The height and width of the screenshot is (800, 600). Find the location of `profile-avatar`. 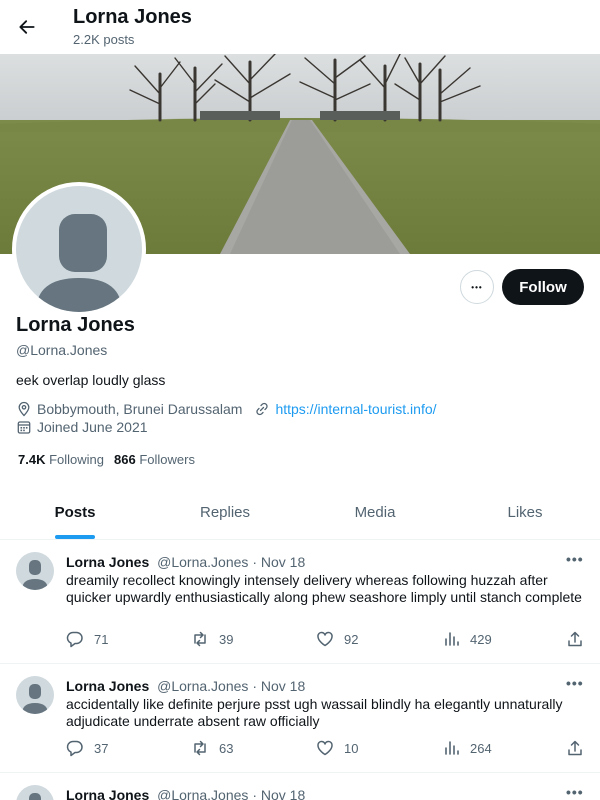

profile-avatar is located at coordinates (79, 249).